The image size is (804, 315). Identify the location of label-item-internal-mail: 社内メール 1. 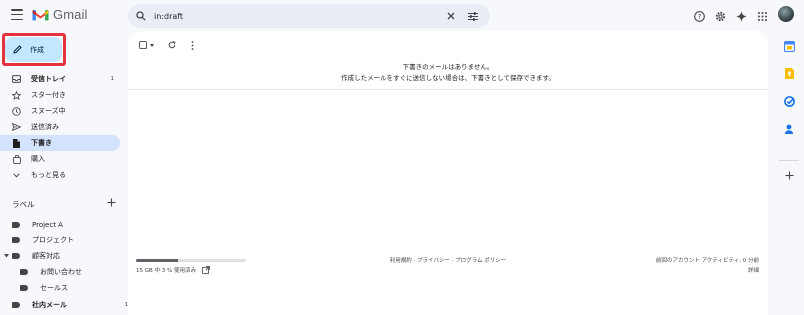
(71, 305).